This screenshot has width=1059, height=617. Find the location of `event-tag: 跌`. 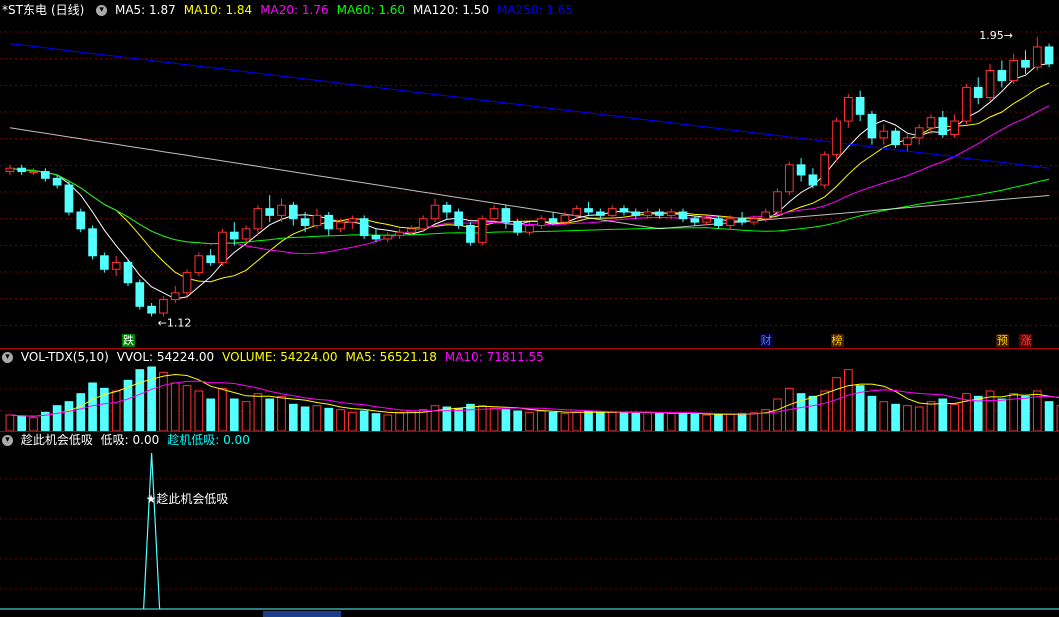

event-tag: 跌 is located at coordinates (128, 340).